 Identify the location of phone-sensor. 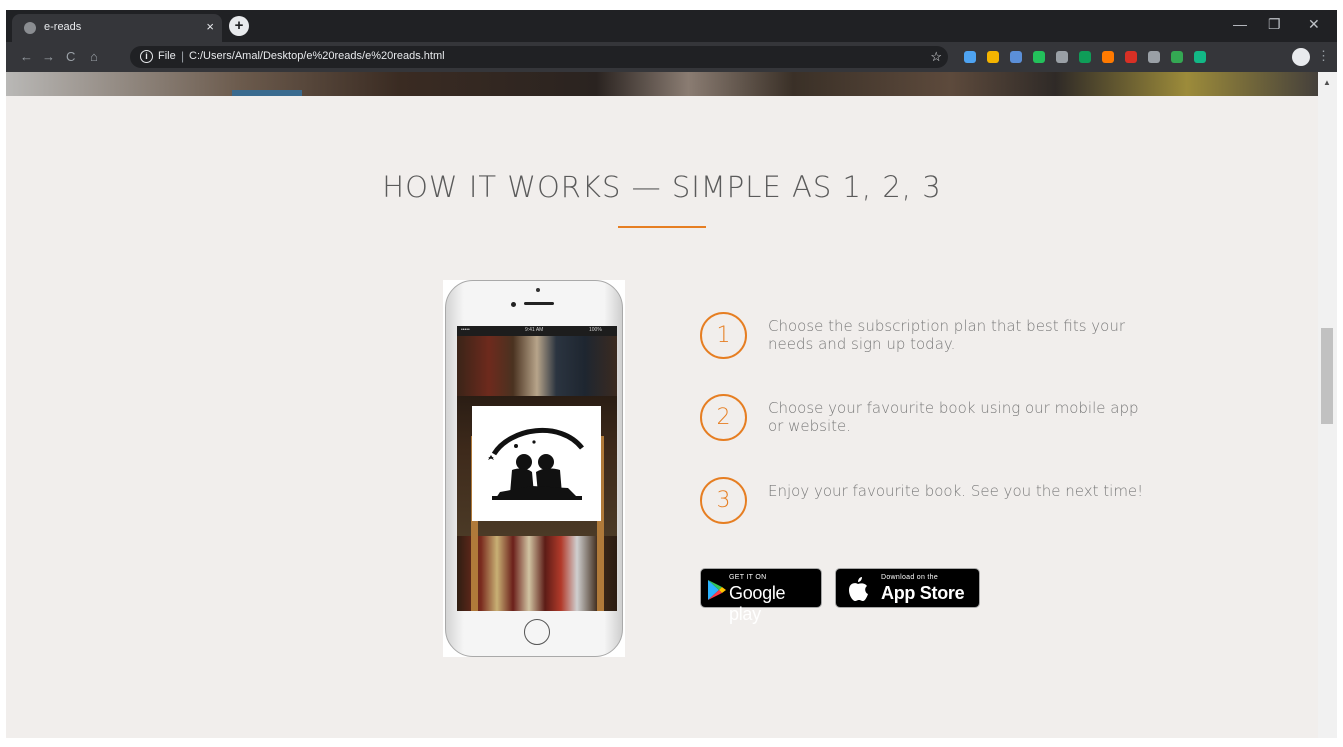
(513, 304).